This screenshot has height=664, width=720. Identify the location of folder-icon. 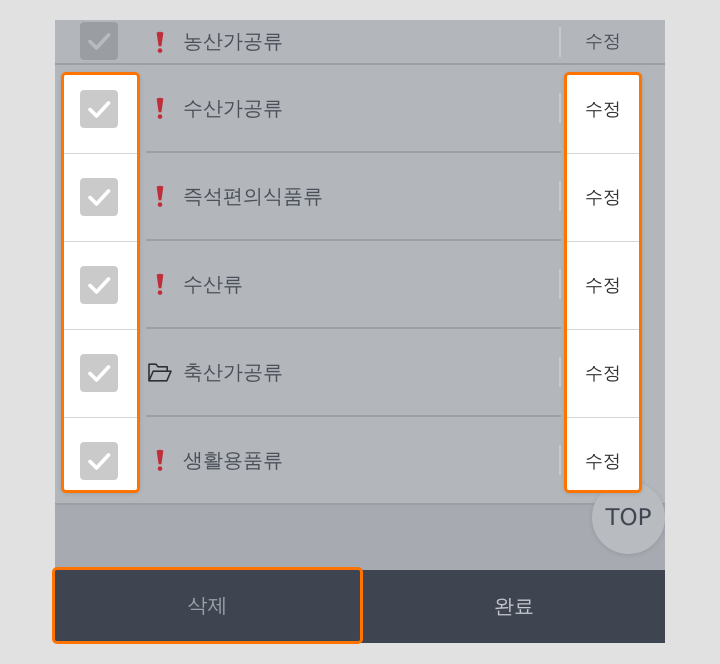
(160, 372).